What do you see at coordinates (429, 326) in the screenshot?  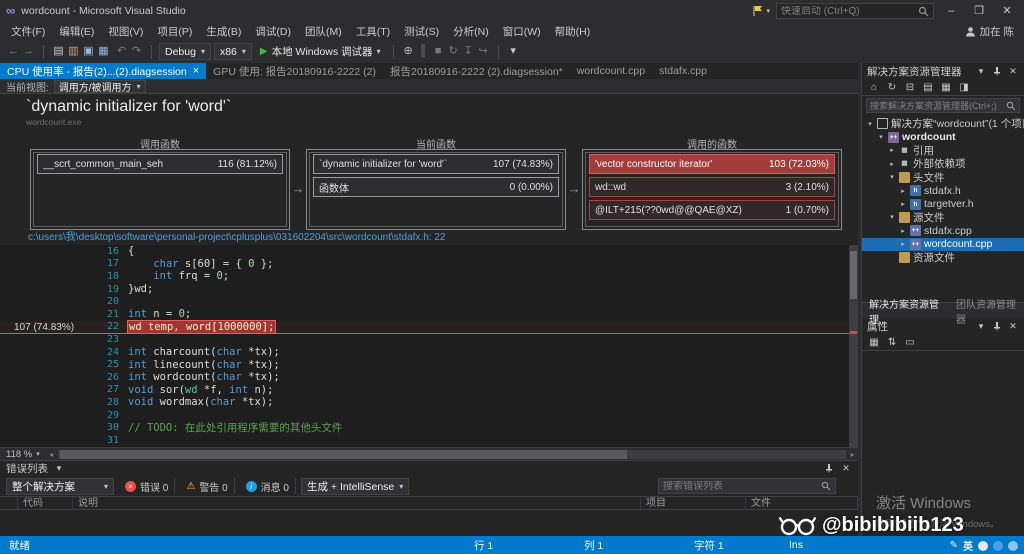 I see `code-line-22: 107 (74.83%) 22 wd temp, word[1000000];` at bounding box center [429, 326].